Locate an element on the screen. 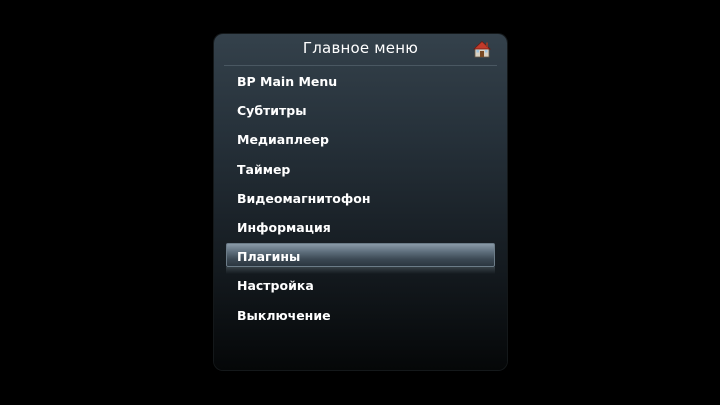 The width and height of the screenshot is (720, 405). menu-item-label: BP Main Menu is located at coordinates (287, 81).